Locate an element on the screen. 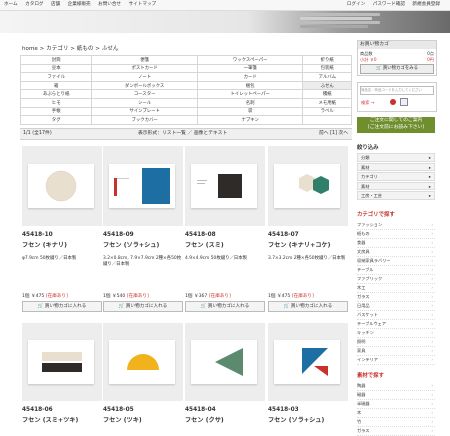  category-link: ポストカード is located at coordinates (144, 68).